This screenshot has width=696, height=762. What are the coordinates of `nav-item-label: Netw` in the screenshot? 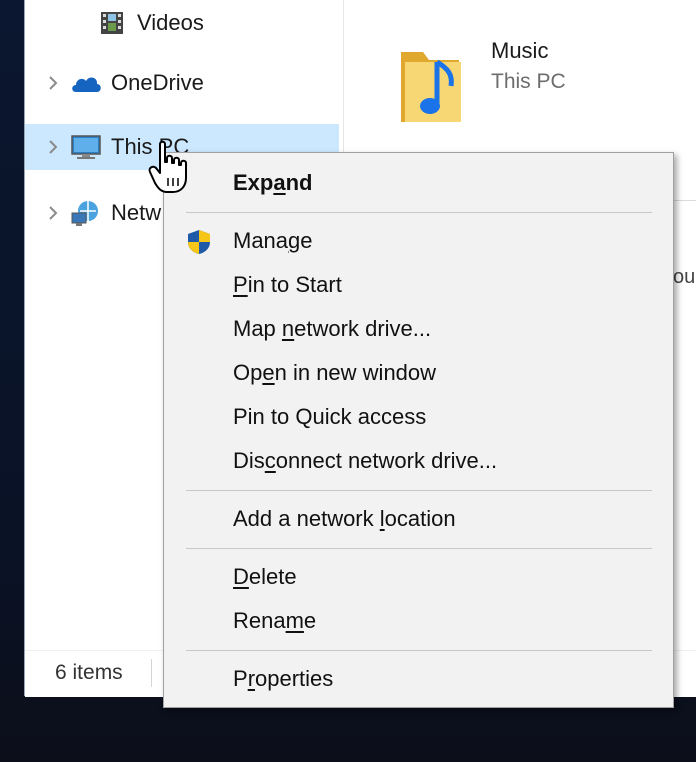 It's located at (136, 212).